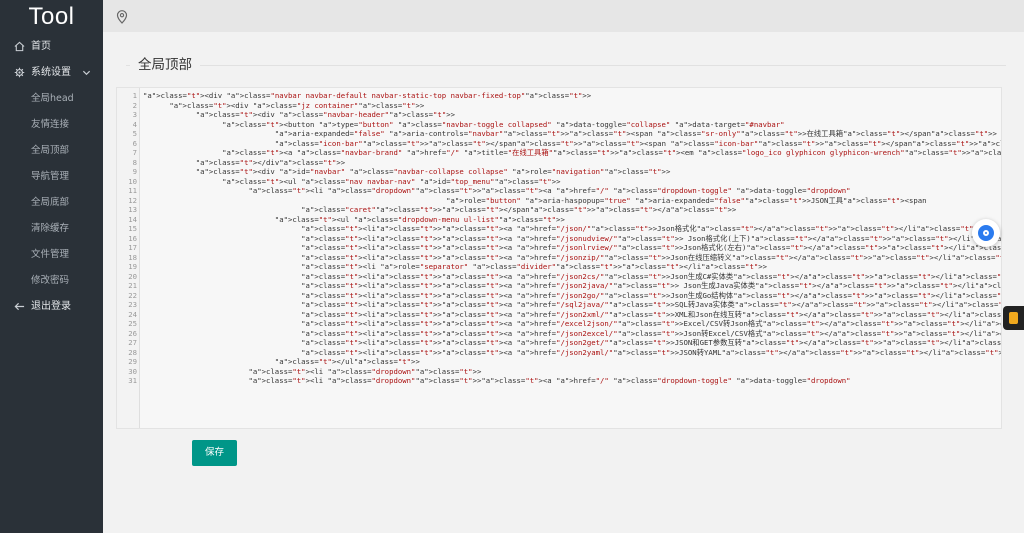  Describe the element at coordinates (51, 281) in the screenshot. I see `sidebar-subitem-change-password: 修改密码` at that location.